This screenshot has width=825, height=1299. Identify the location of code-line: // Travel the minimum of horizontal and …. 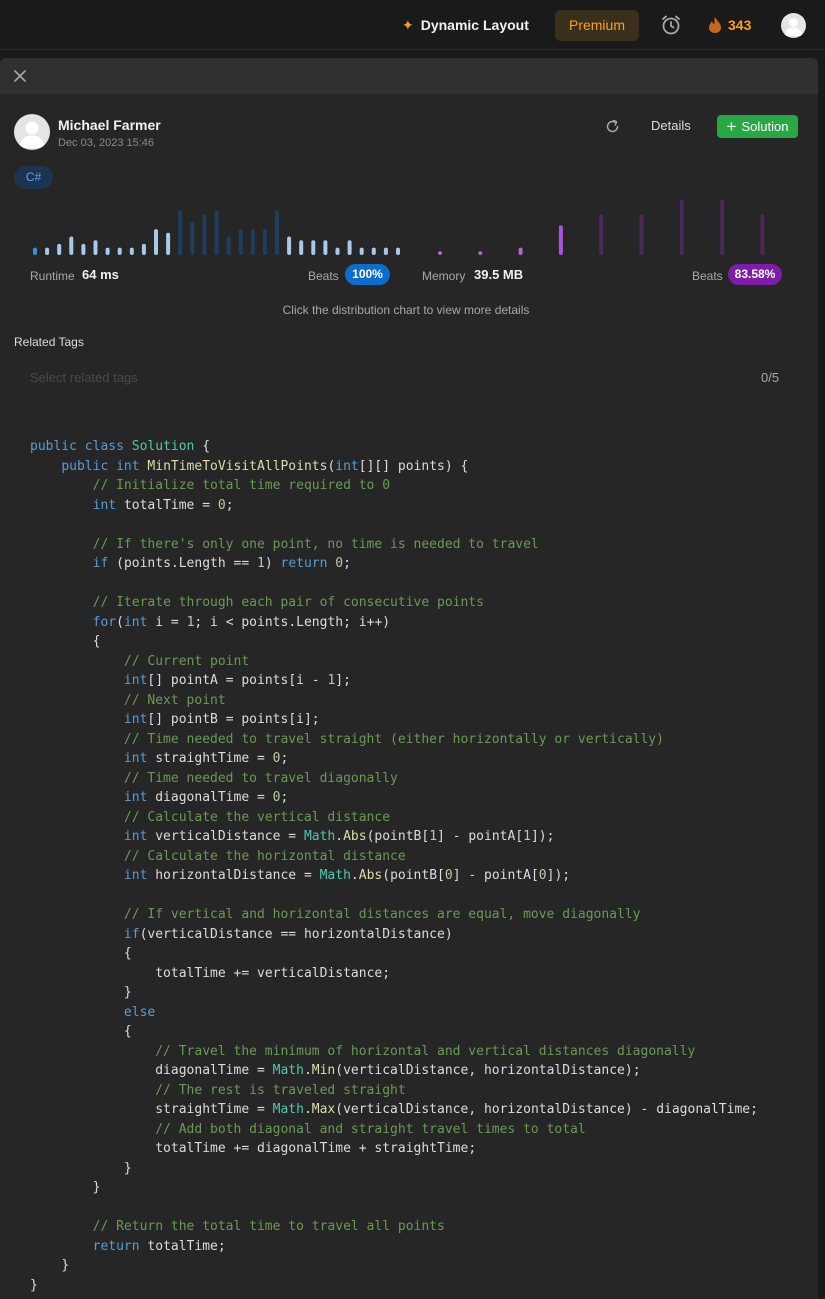
(425, 1051).